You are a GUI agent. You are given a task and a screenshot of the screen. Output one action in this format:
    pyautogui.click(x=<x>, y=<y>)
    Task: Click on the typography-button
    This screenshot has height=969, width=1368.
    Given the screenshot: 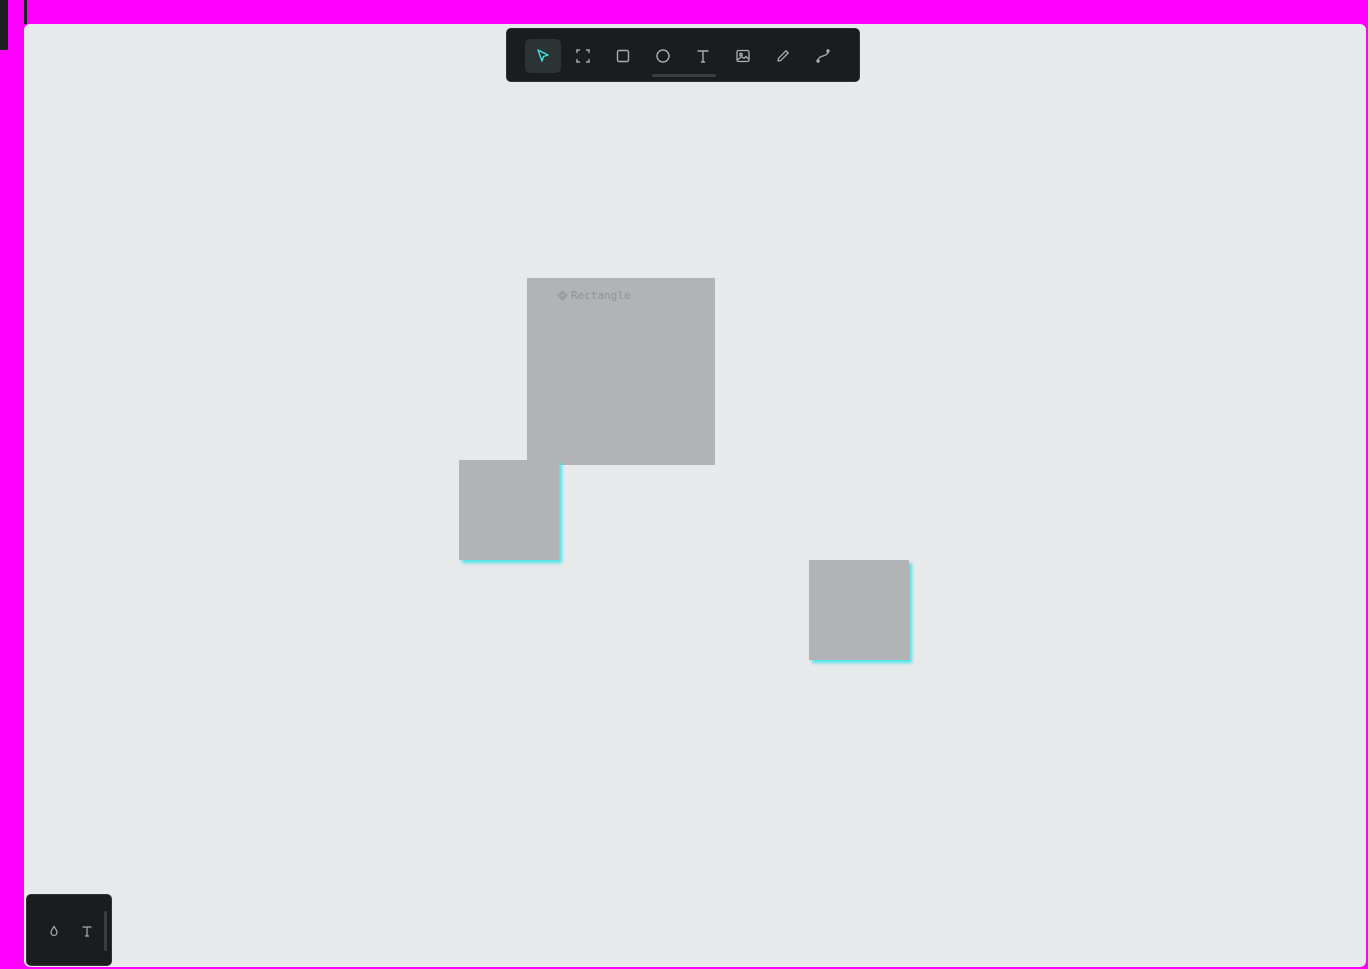 What is the action you would take?
    pyautogui.click(x=87, y=931)
    